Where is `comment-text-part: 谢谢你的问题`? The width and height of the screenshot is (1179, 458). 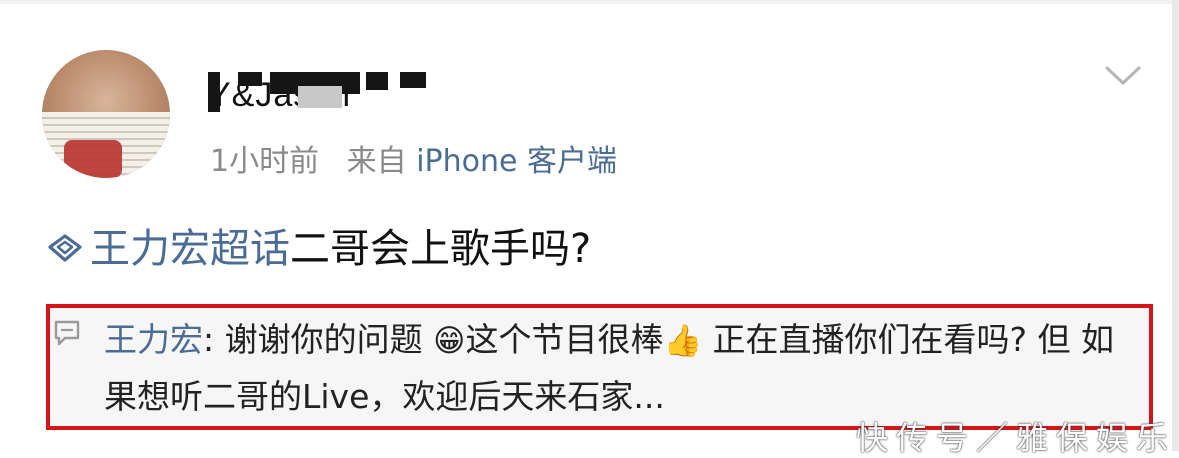 comment-text-part: 谢谢你的问题 is located at coordinates (329, 339).